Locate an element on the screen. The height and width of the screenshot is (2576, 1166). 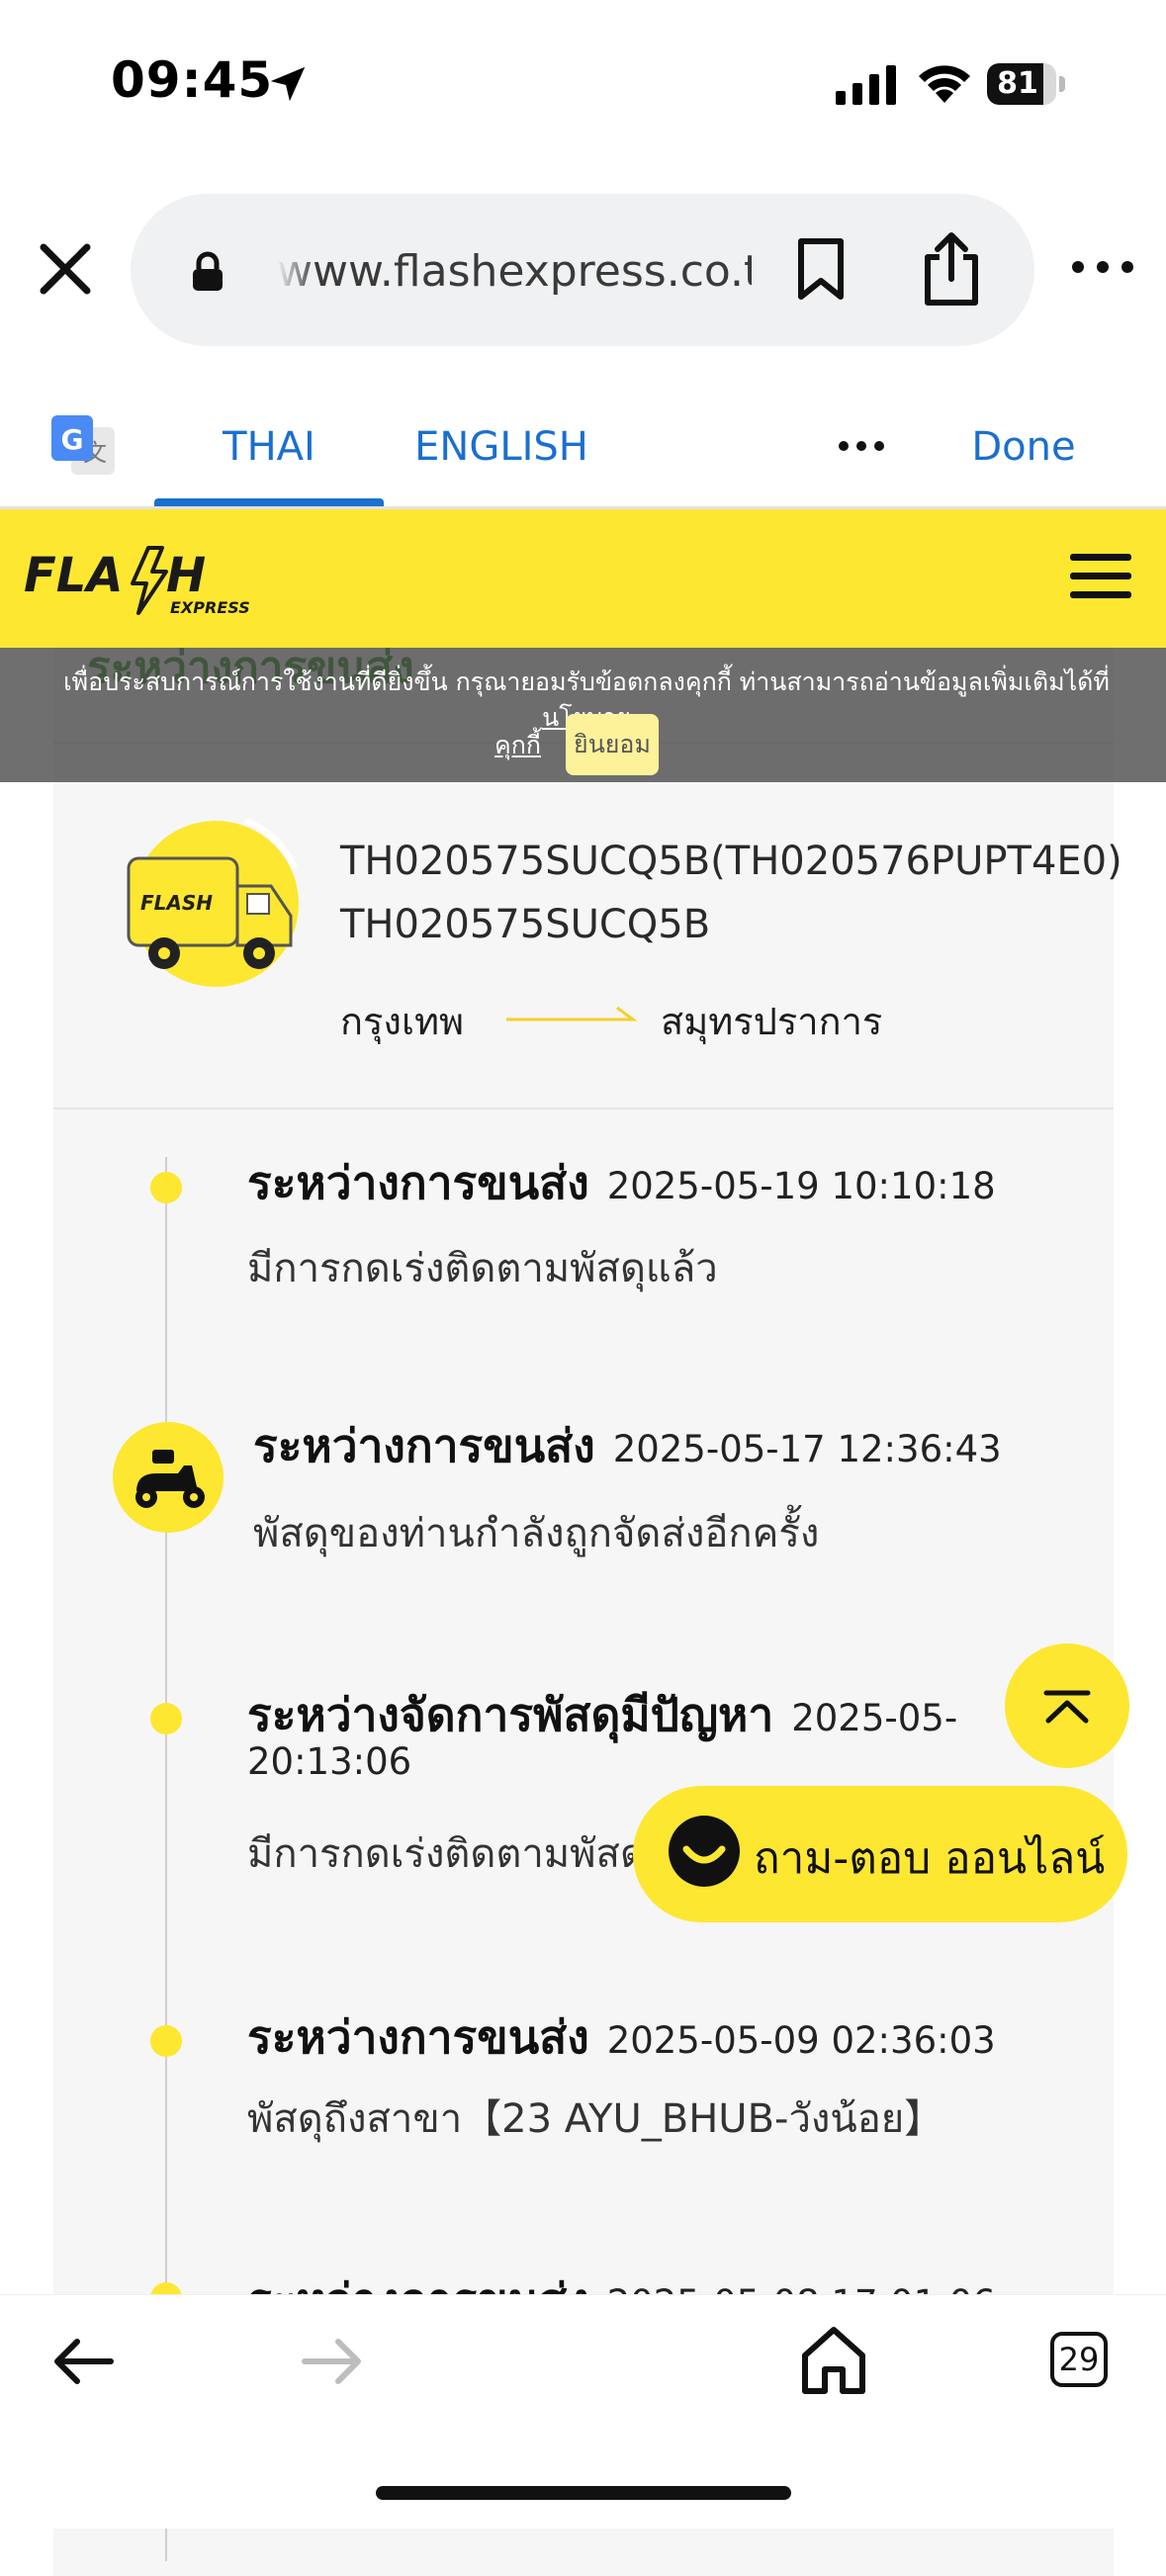
share-icon is located at coordinates (951, 269).